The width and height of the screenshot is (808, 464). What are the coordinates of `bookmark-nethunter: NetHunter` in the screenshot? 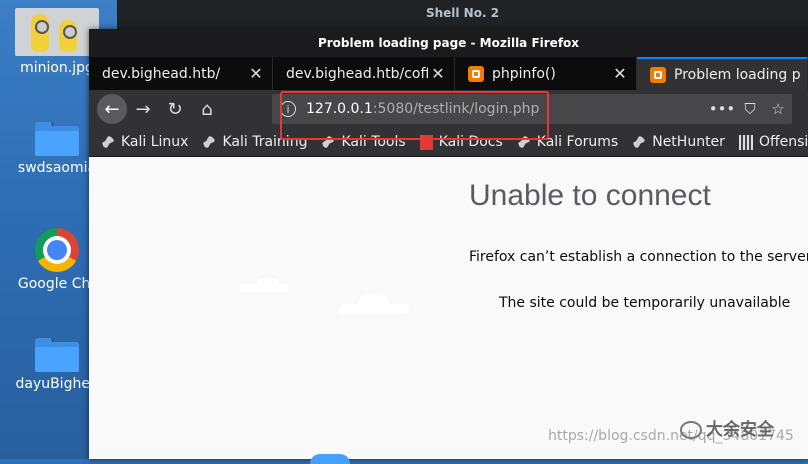 It's located at (678, 142).